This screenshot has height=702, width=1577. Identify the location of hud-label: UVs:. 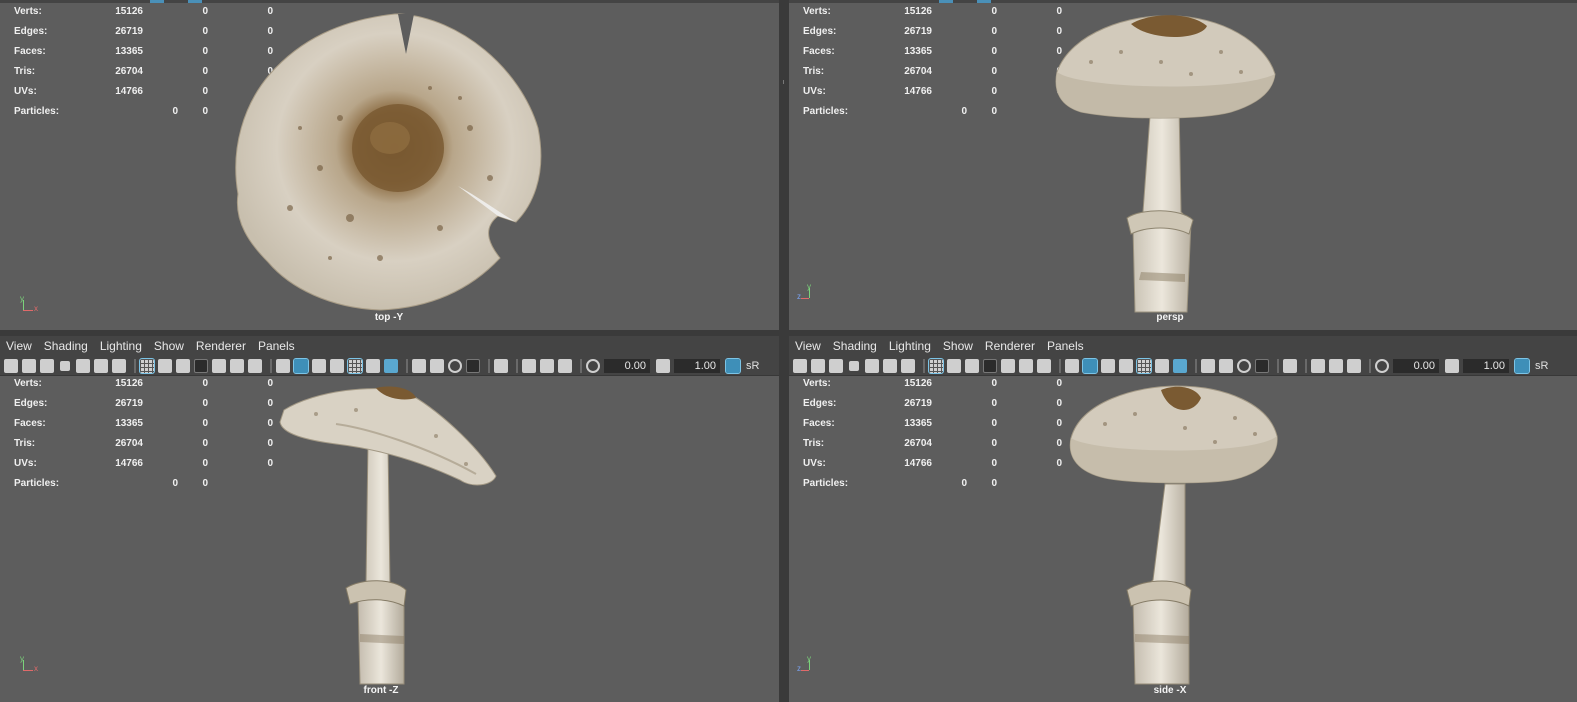
(814, 91).